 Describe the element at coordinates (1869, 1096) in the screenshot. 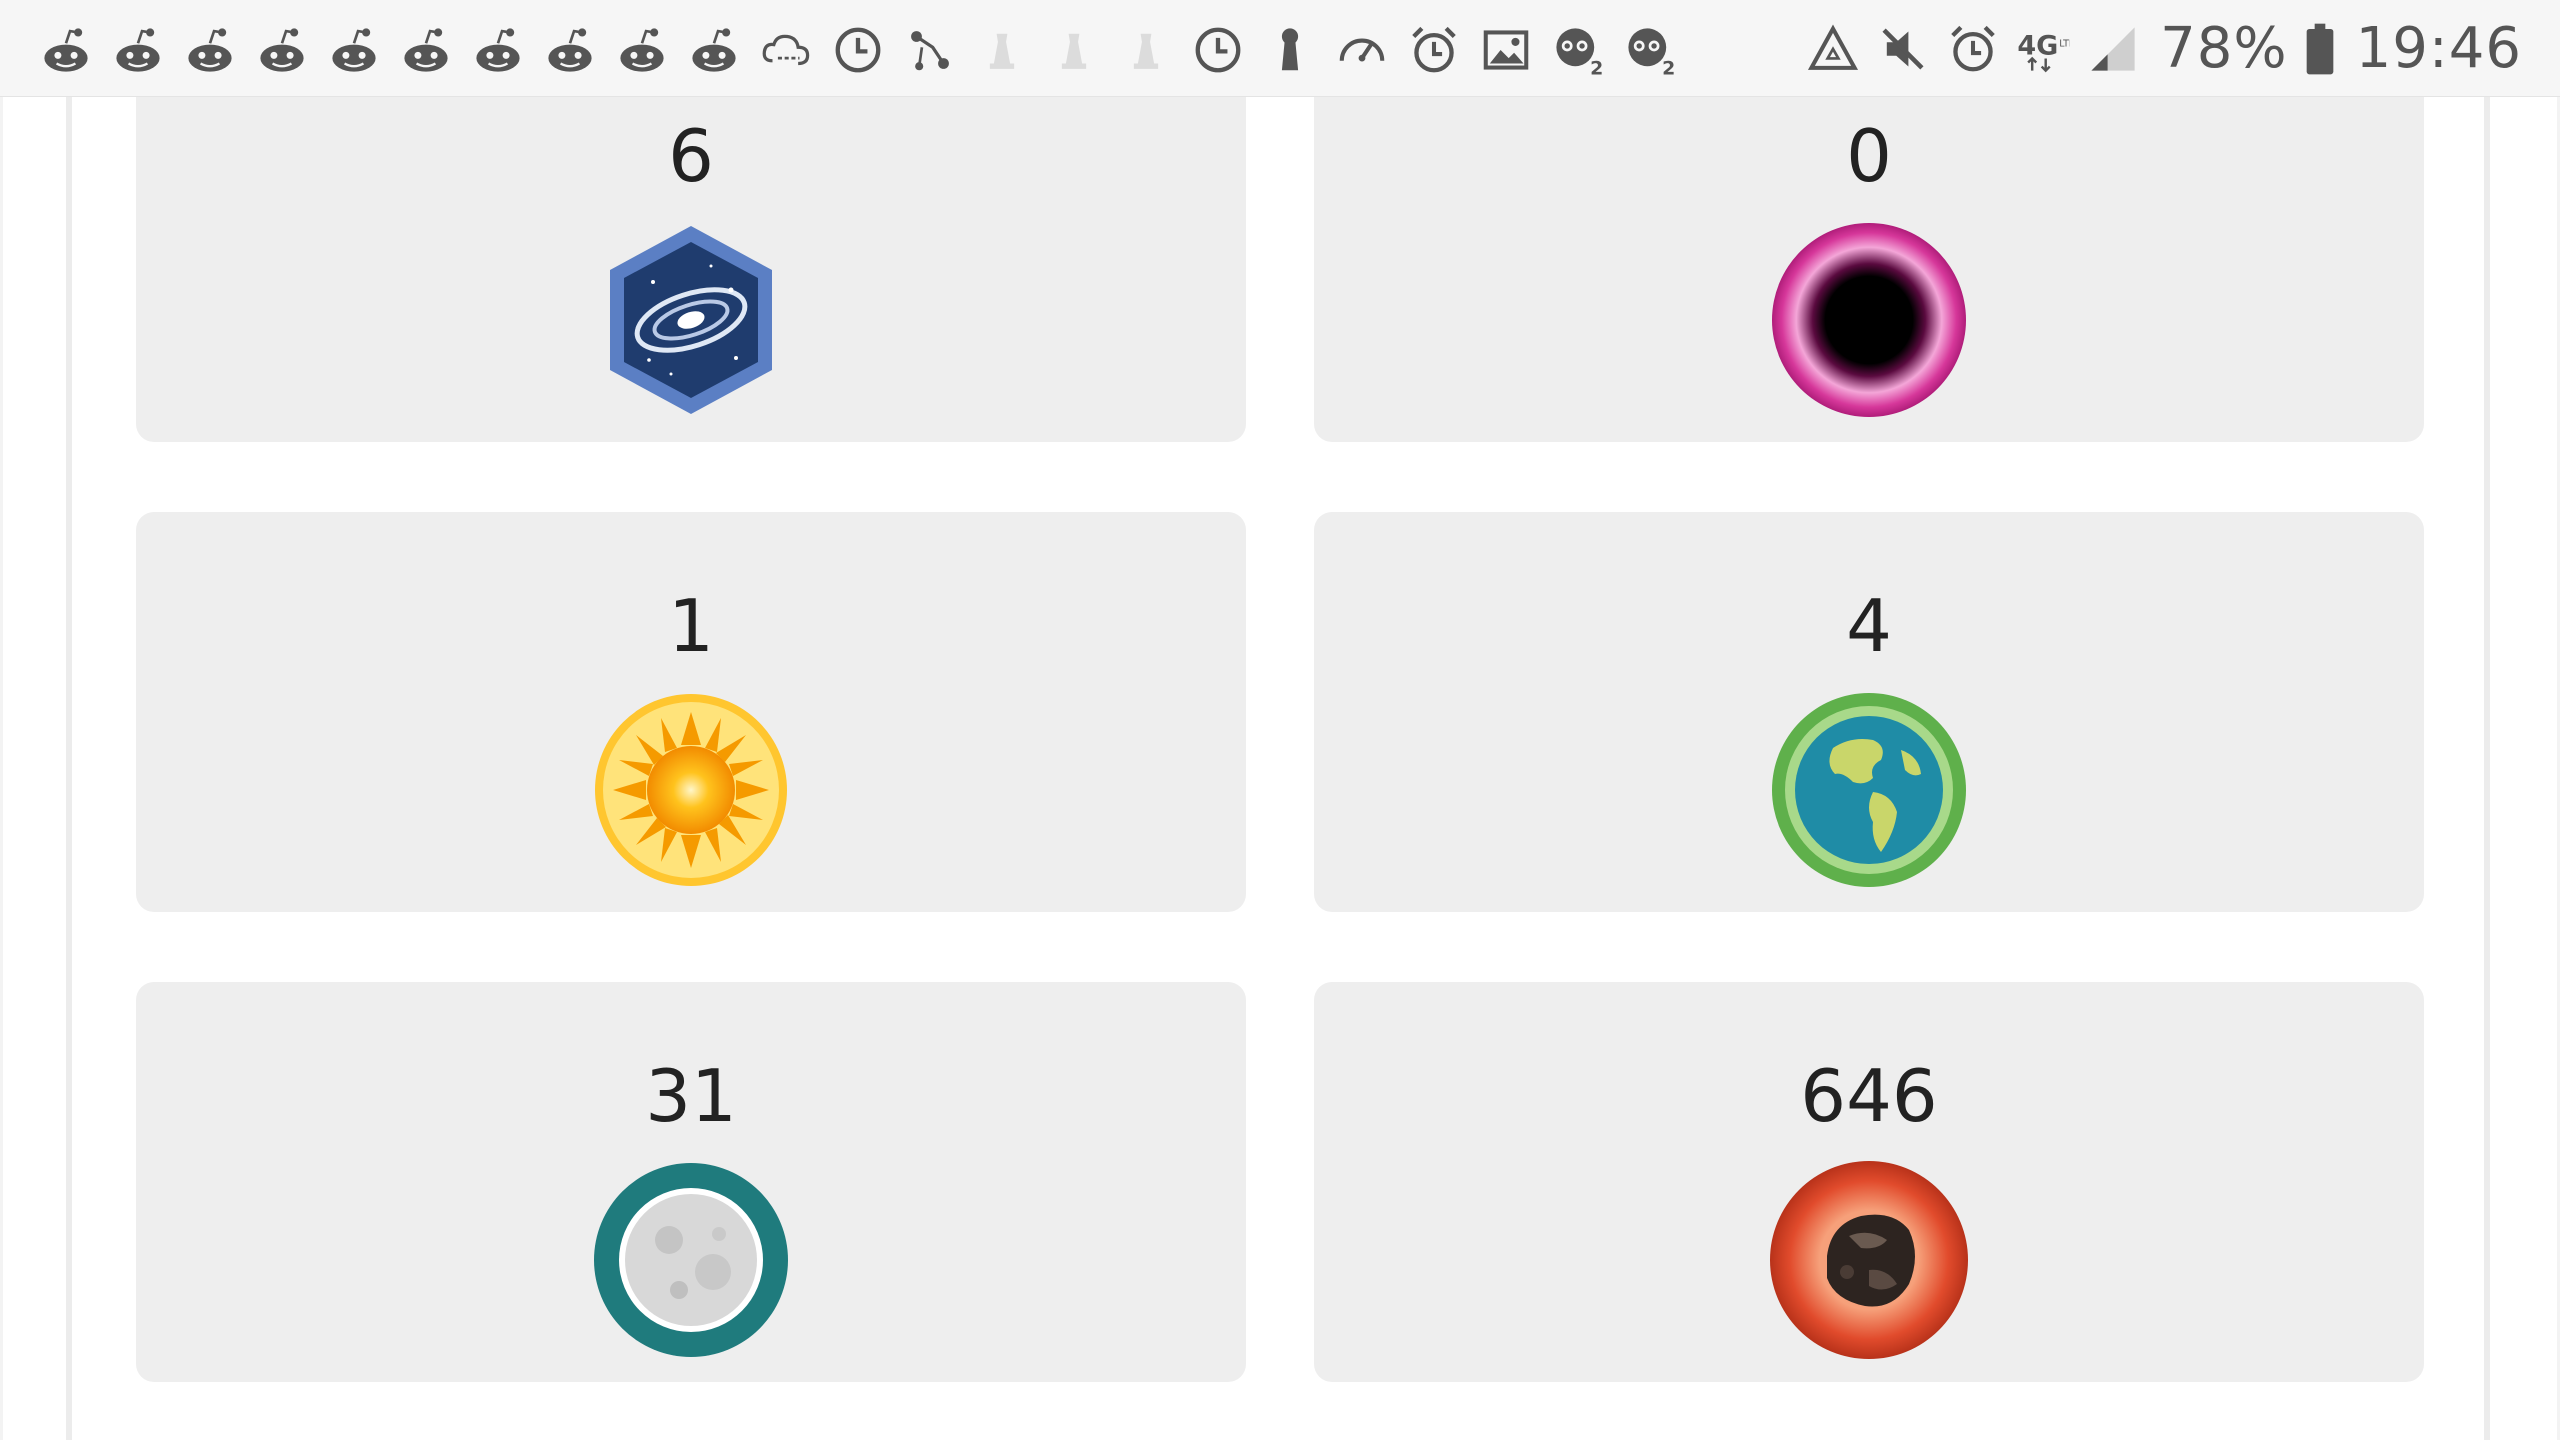

I see `badge-count: 646` at that location.